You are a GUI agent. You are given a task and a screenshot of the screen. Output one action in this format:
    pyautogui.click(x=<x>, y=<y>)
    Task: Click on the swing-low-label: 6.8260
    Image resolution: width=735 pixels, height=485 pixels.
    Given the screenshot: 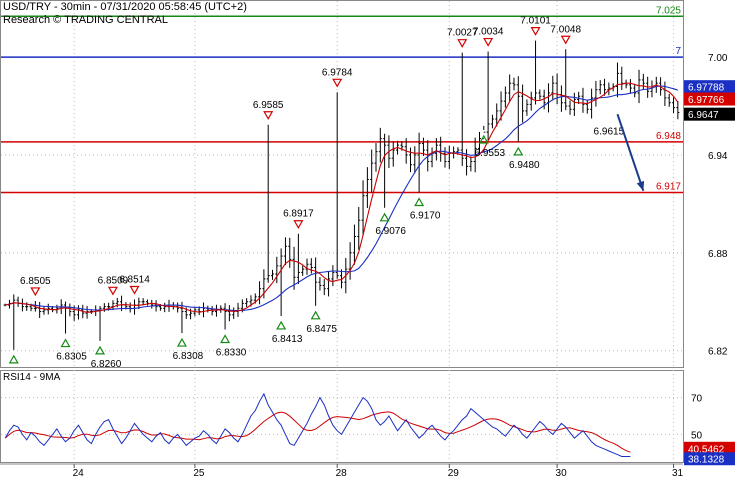 What is the action you would take?
    pyautogui.click(x=106, y=364)
    